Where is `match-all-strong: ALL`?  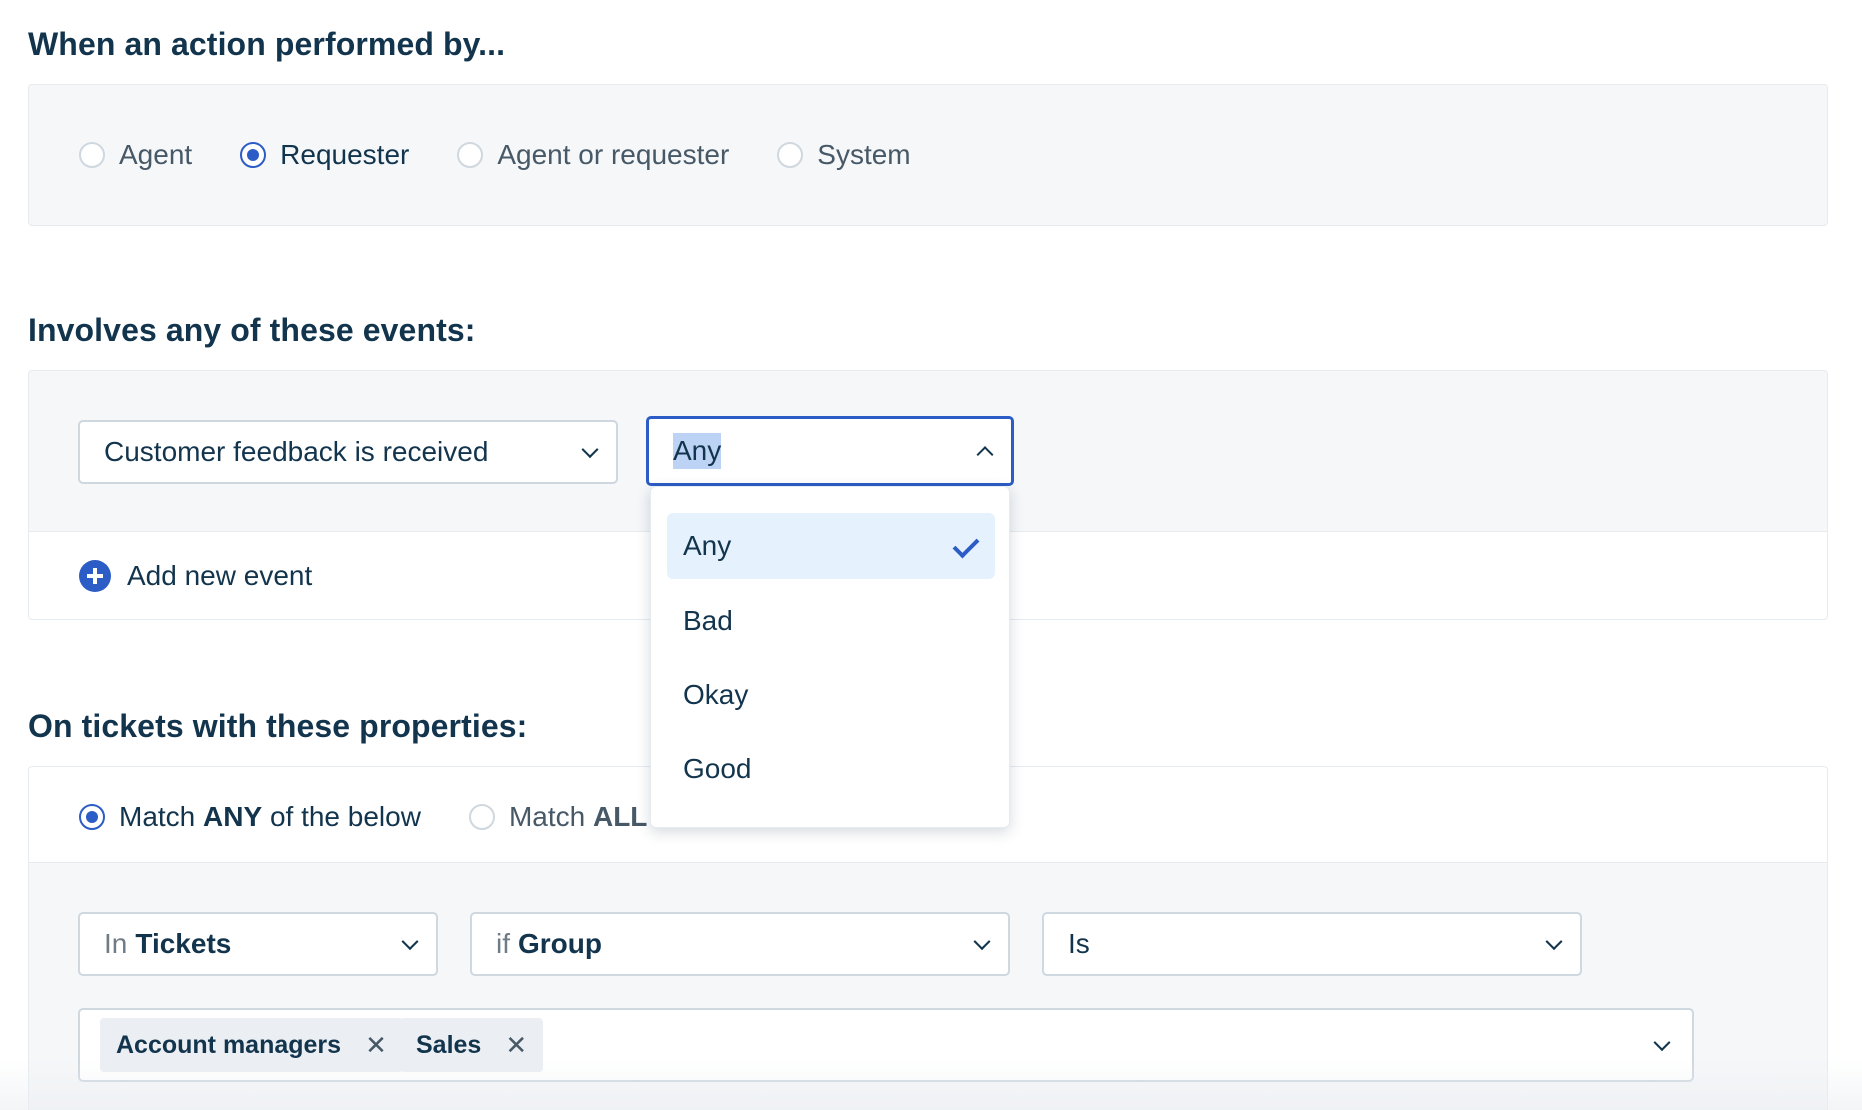
match-all-strong: ALL is located at coordinates (620, 816).